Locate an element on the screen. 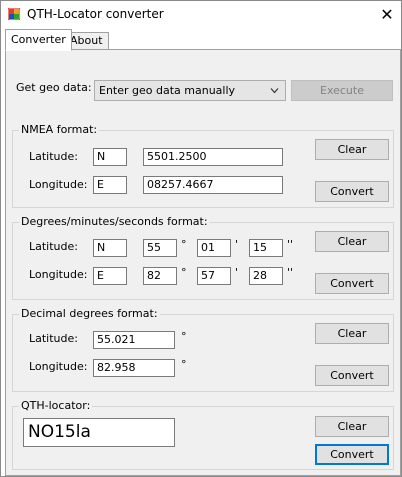 This screenshot has width=402, height=477. window-title: QTH-Locator converter is located at coordinates (95, 14).